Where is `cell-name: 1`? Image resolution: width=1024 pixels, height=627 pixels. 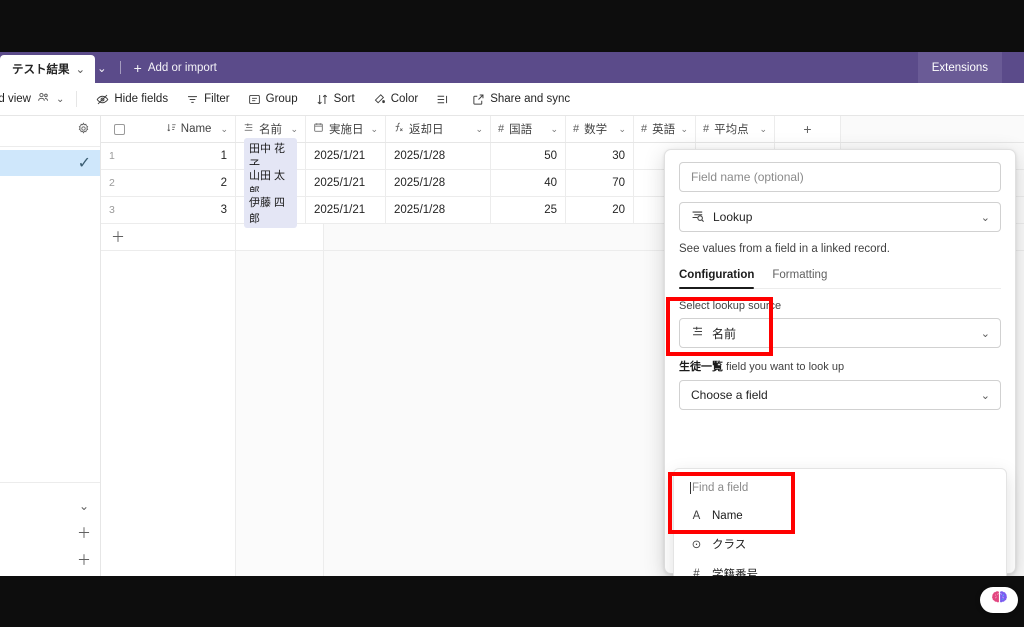 cell-name: 1 is located at coordinates (223, 156).